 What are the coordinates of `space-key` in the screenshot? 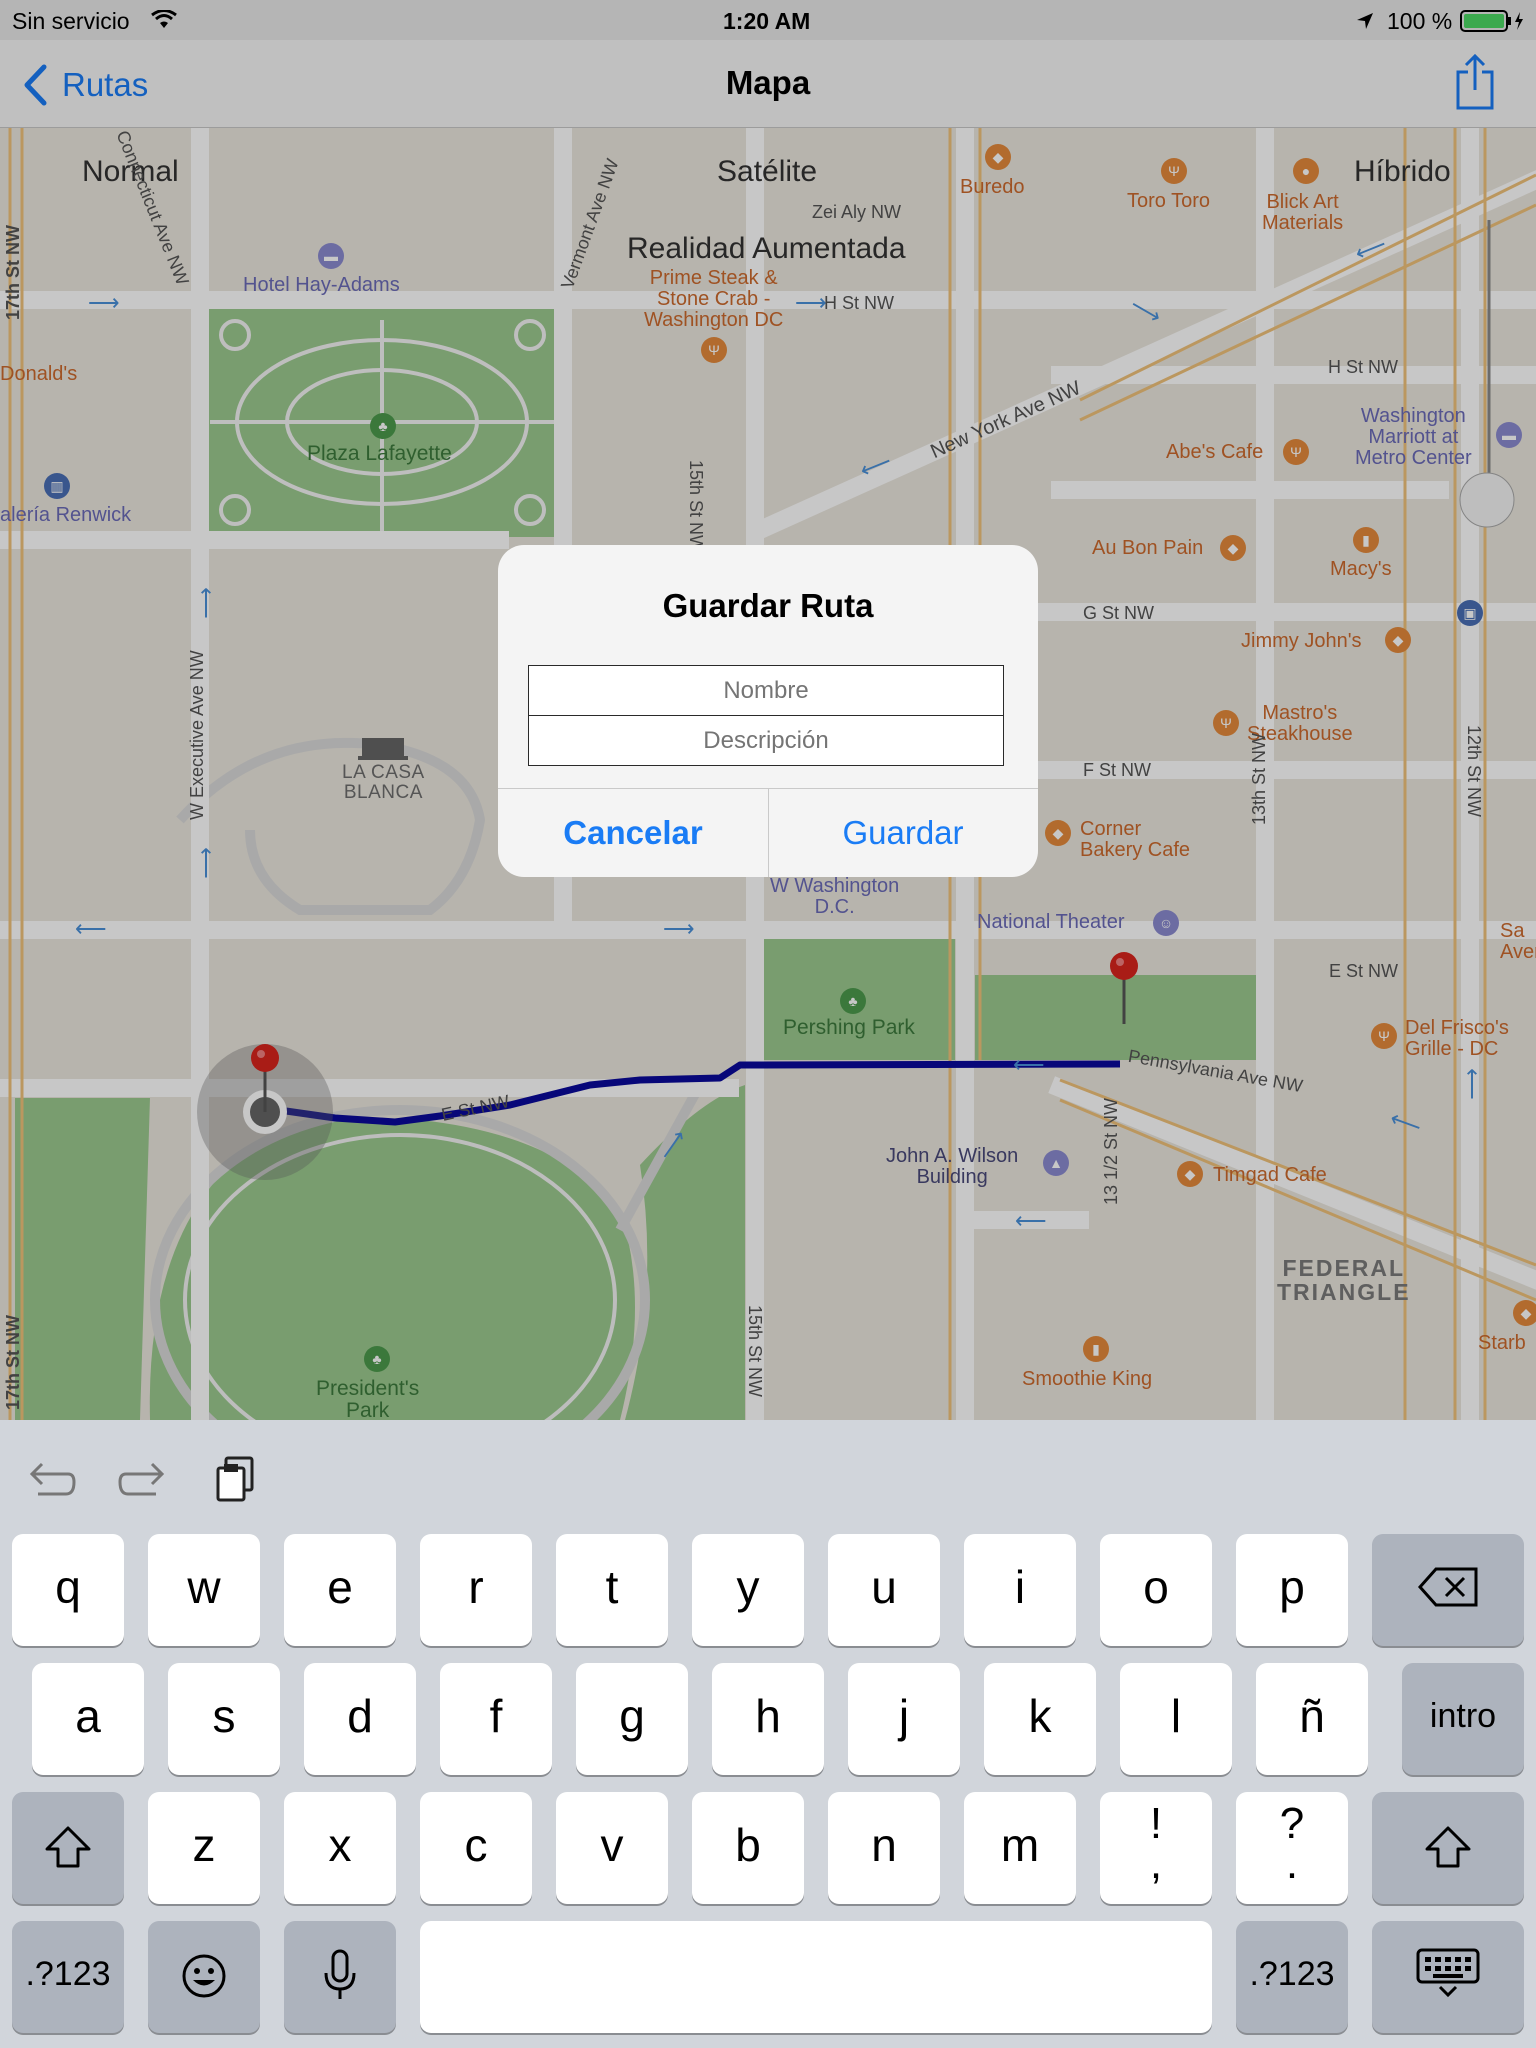 It's located at (816, 1977).